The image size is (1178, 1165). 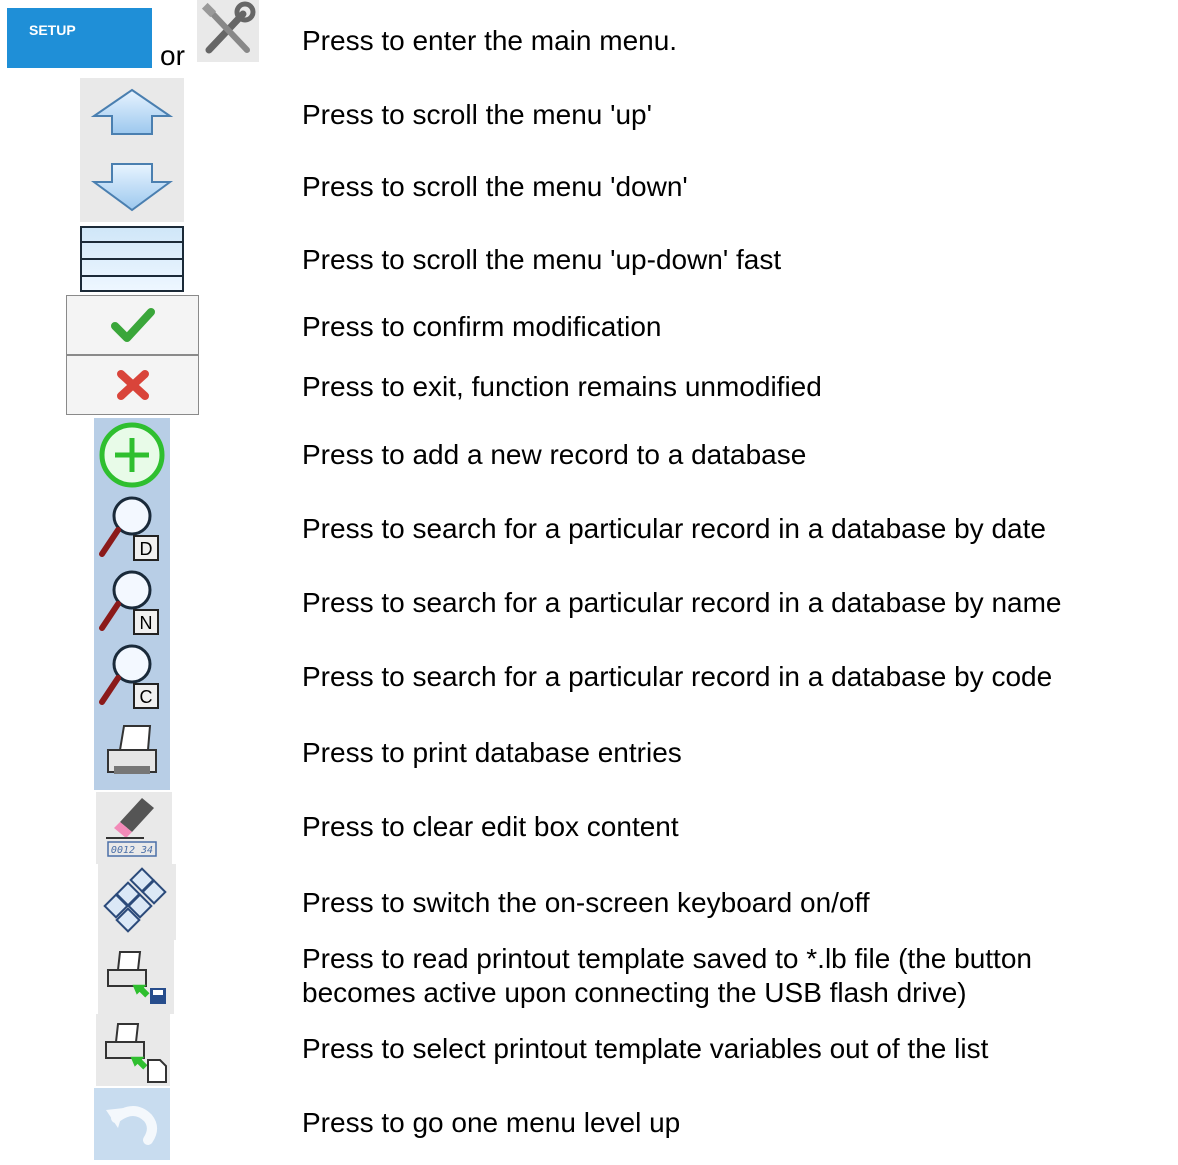 What do you see at coordinates (490, 826) in the screenshot?
I see `description-clear-edit-box: Press to clear edit box content` at bounding box center [490, 826].